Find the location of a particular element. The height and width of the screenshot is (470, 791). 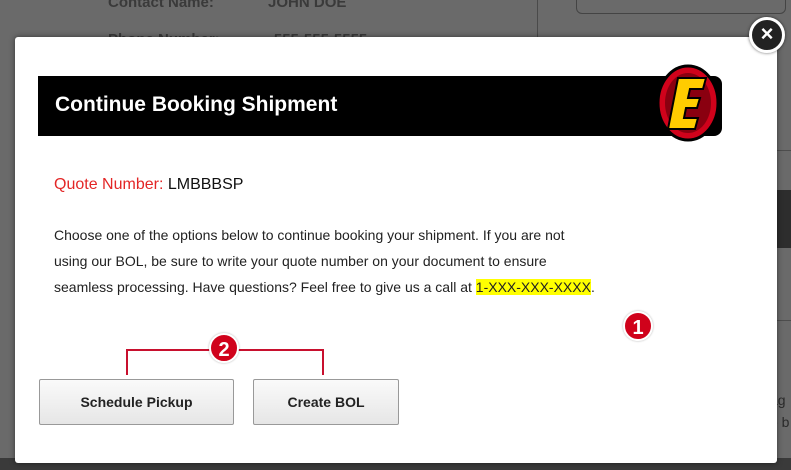

callout-badge-1: 1 is located at coordinates (638, 326).